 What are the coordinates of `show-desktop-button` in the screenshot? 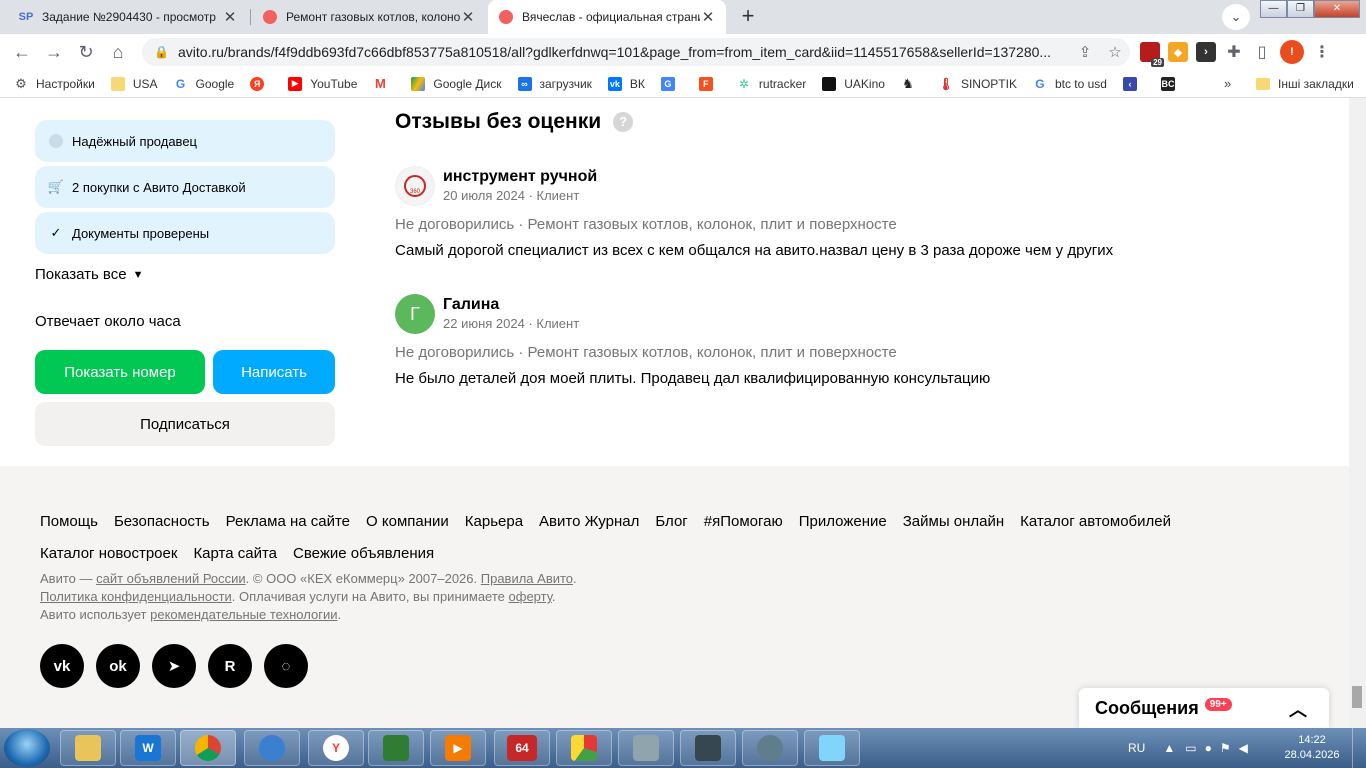 It's located at (1359, 748).